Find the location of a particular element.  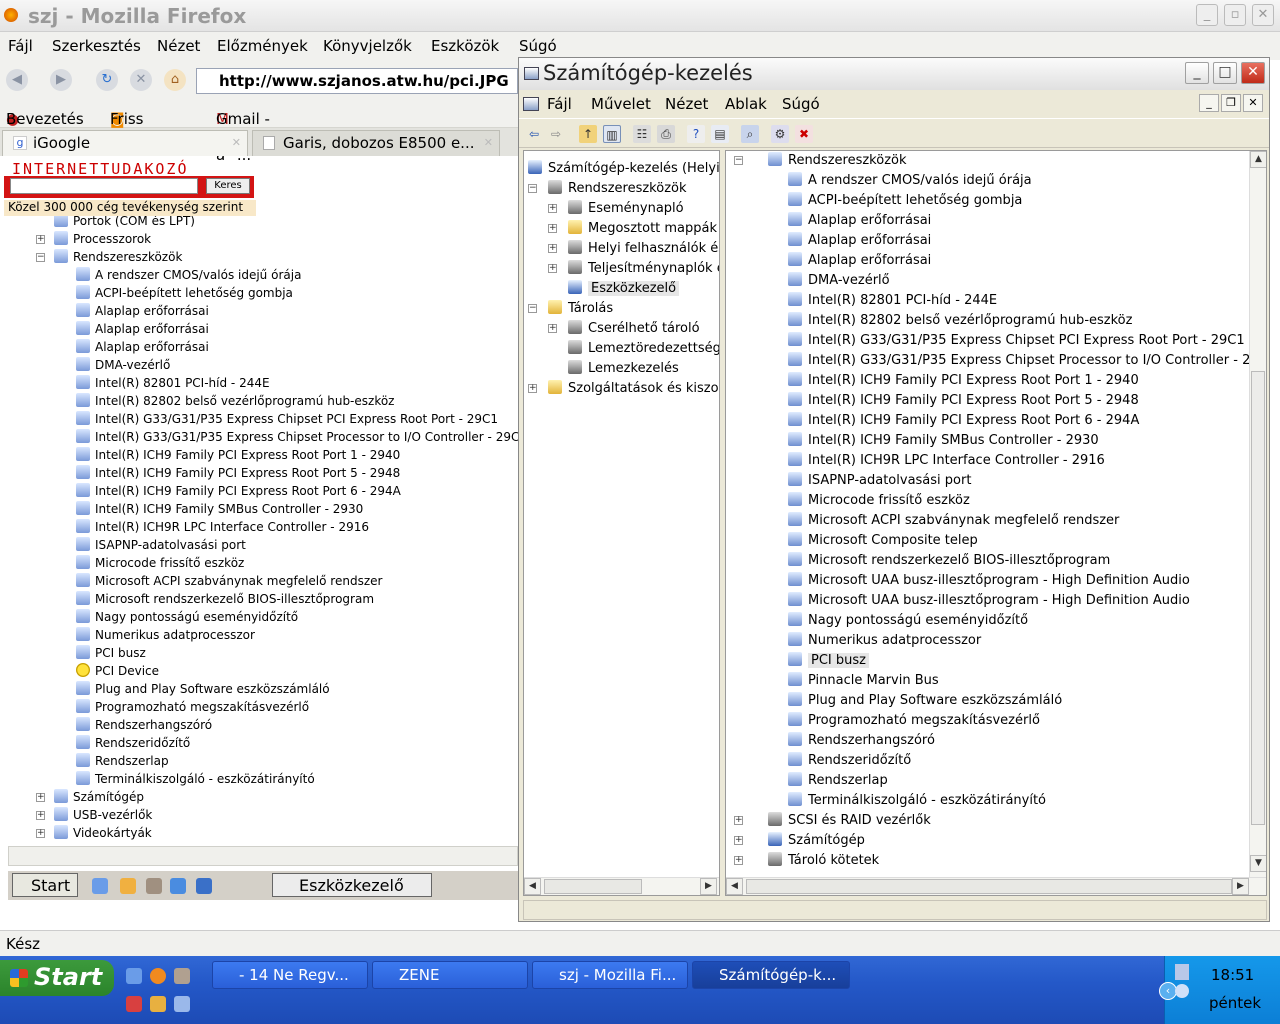

nav-removable-storage: Cserélhető tároló is located at coordinates (634, 329).